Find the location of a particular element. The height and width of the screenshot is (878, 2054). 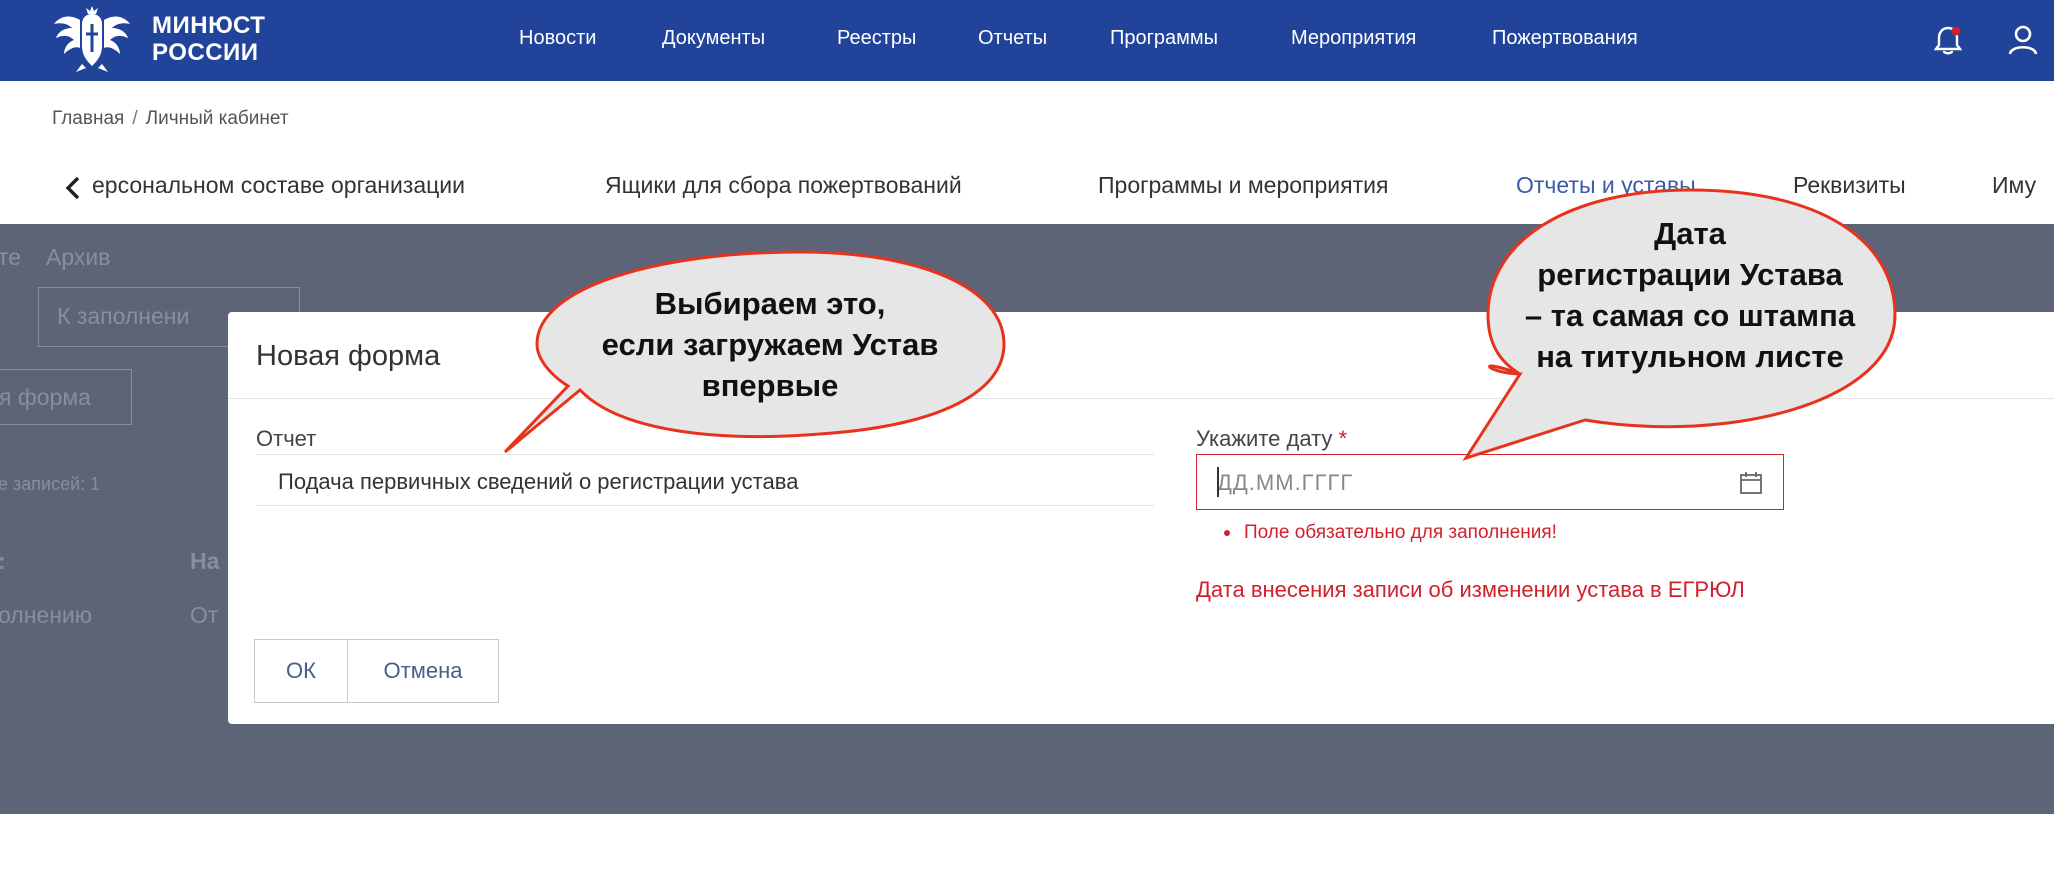

breadcrumb: Главная / Личный кабинет is located at coordinates (170, 119).